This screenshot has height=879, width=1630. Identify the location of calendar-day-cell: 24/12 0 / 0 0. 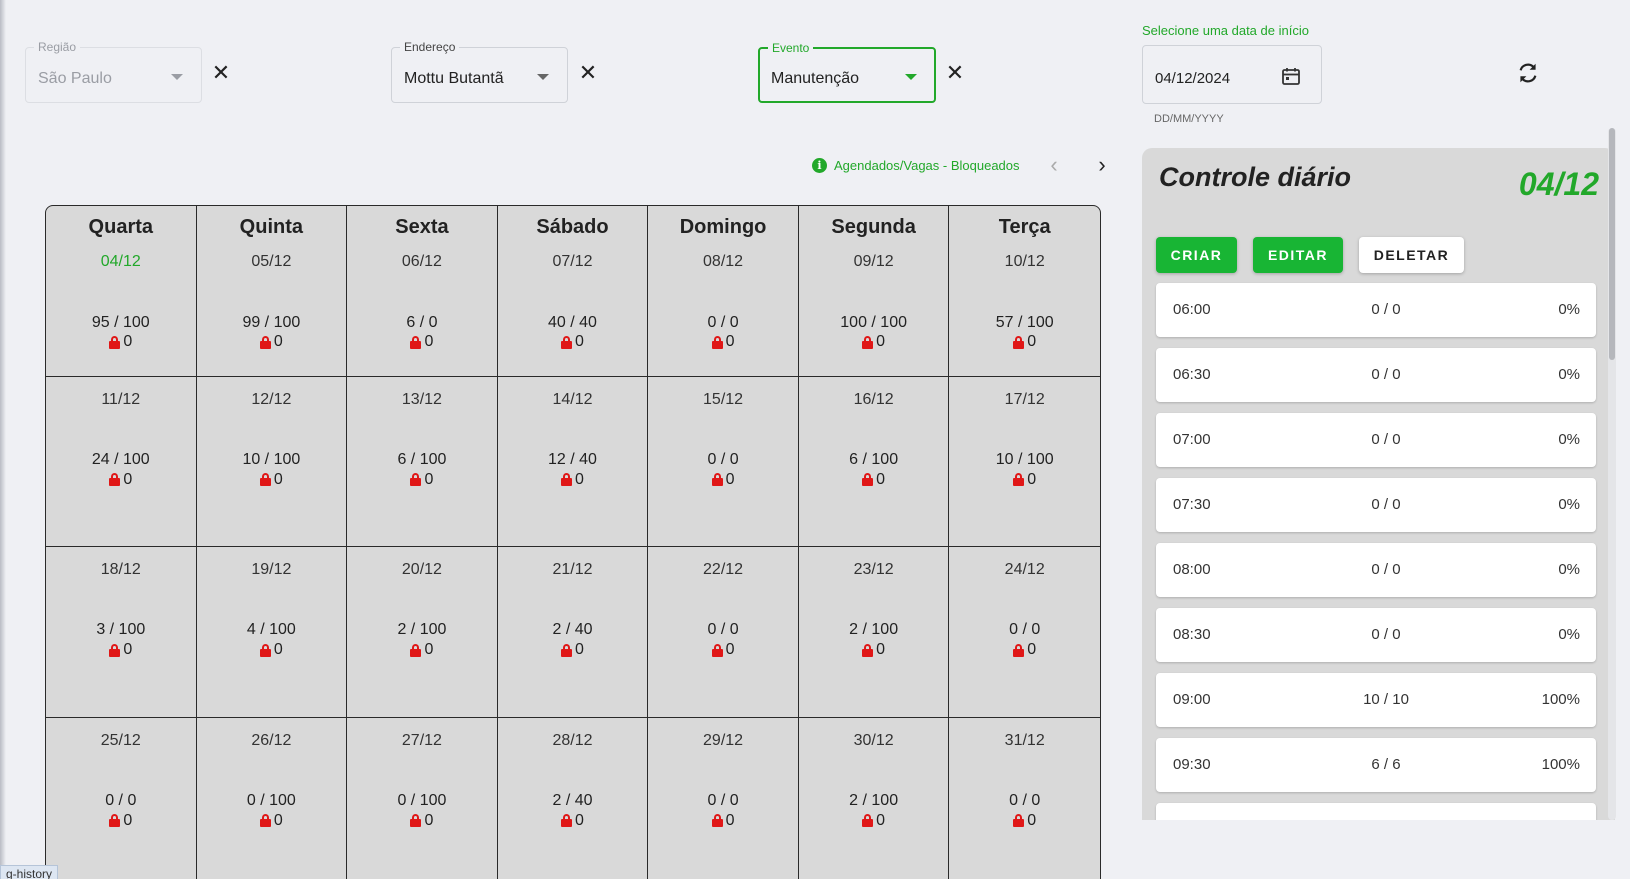
(1024, 632).